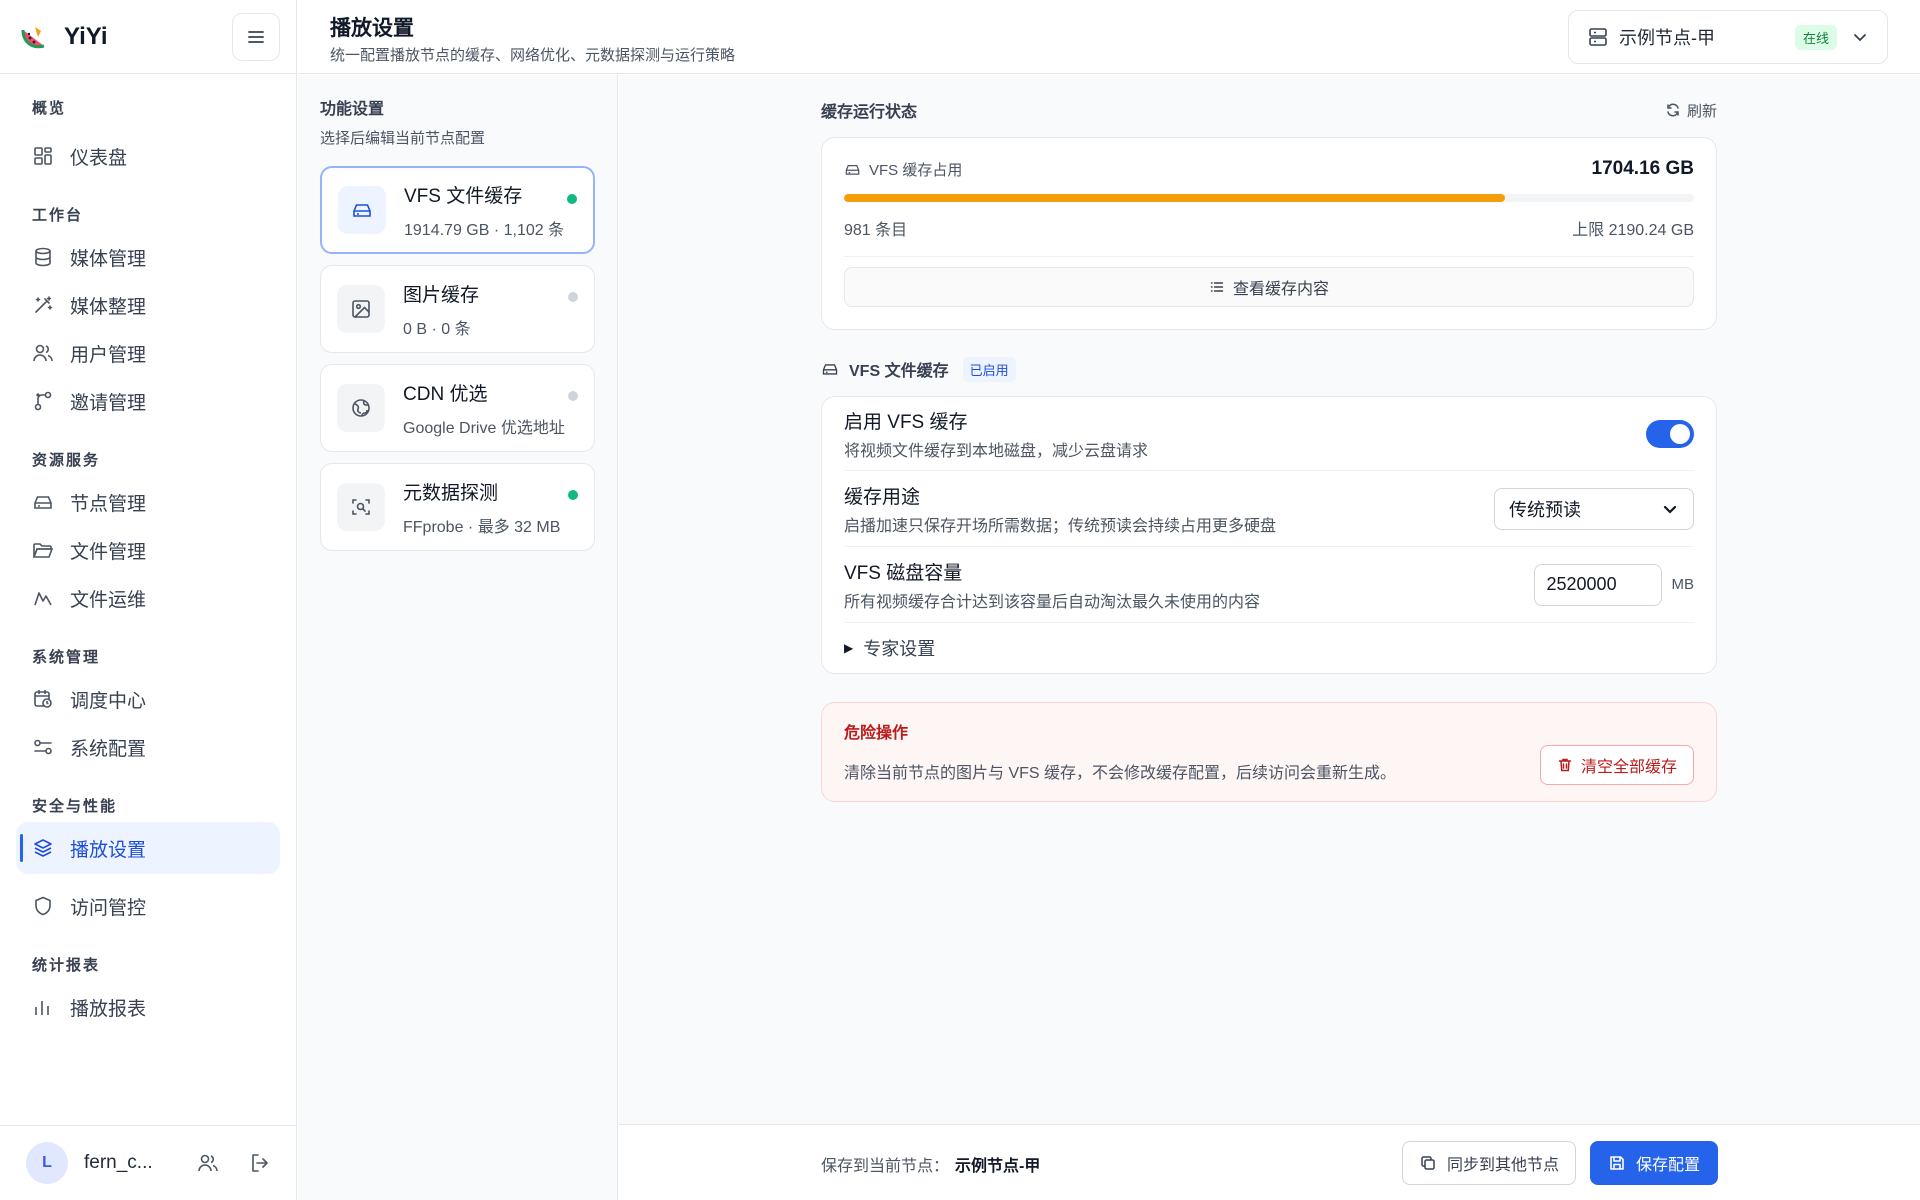 Image resolution: width=1920 pixels, height=1200 pixels. What do you see at coordinates (1667, 1165) in the screenshot?
I see `save-label: 保存配置` at bounding box center [1667, 1165].